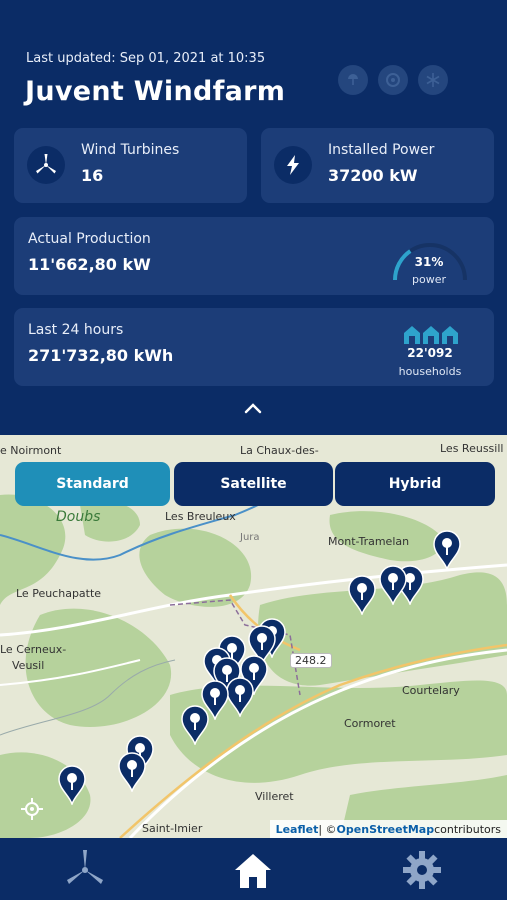  What do you see at coordinates (373, 175) in the screenshot?
I see `power-value: 37200 kW` at bounding box center [373, 175].